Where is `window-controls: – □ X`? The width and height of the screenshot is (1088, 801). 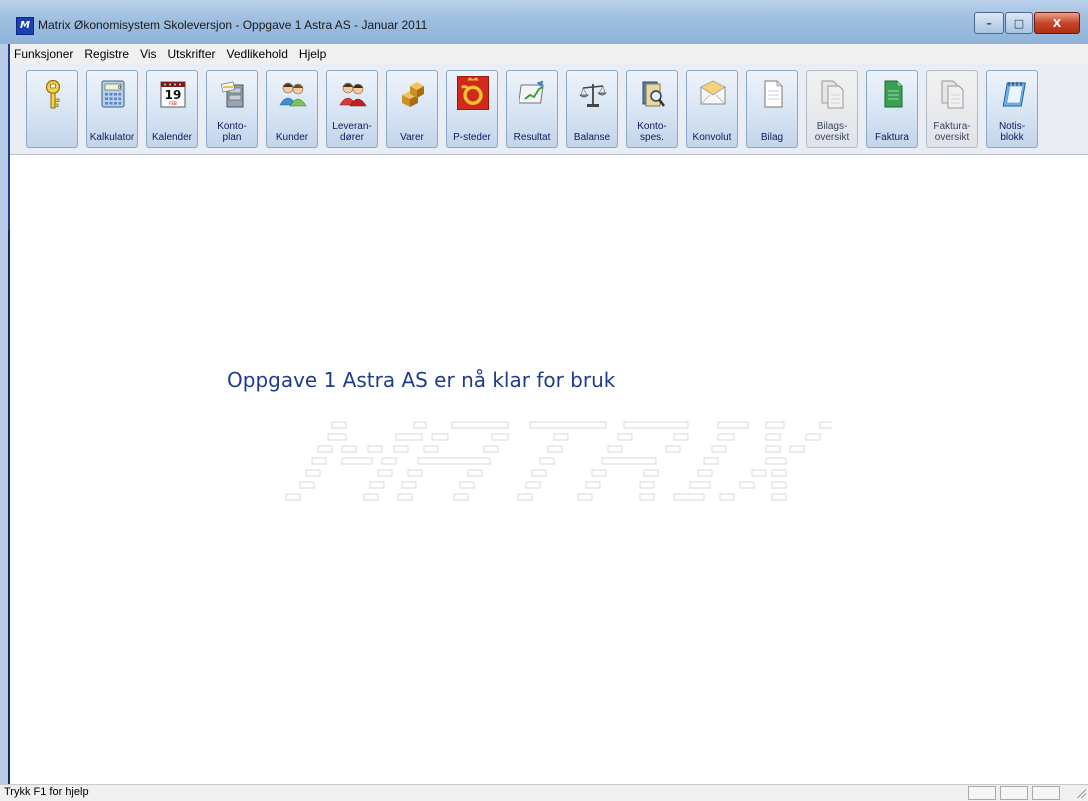
window-controls: – □ X is located at coordinates (1026, 23).